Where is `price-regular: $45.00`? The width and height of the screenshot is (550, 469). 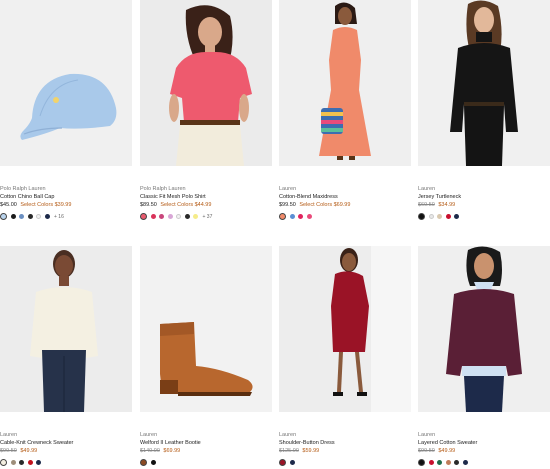 price-regular: $45.00 is located at coordinates (8, 205).